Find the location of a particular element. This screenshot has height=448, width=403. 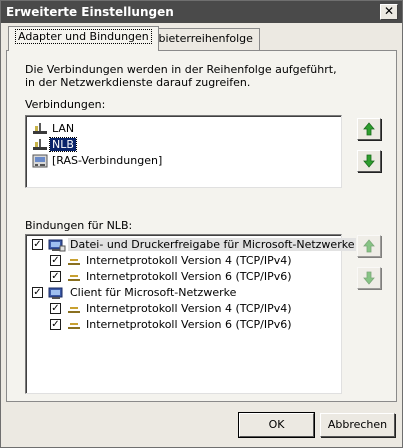

binding-row-ms-client: ✓ Client für Microsoft-Netzwerke is located at coordinates (134, 293).